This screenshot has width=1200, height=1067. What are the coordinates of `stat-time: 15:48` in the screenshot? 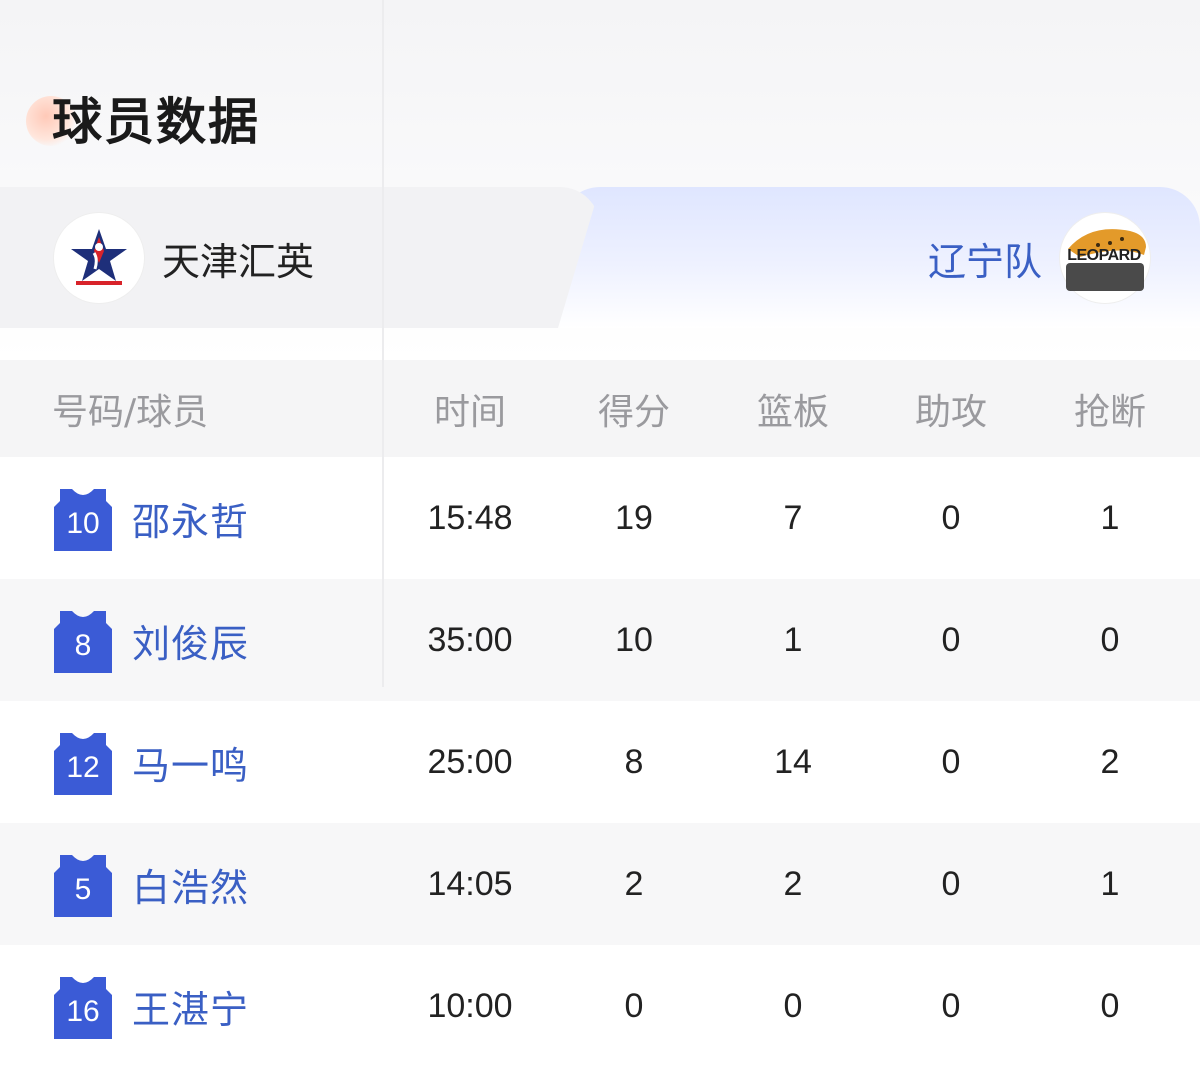 It's located at (470, 517).